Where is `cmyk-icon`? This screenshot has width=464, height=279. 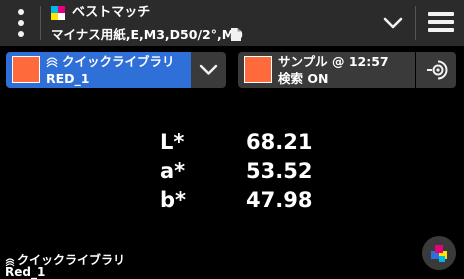 cmyk-icon is located at coordinates (58, 13).